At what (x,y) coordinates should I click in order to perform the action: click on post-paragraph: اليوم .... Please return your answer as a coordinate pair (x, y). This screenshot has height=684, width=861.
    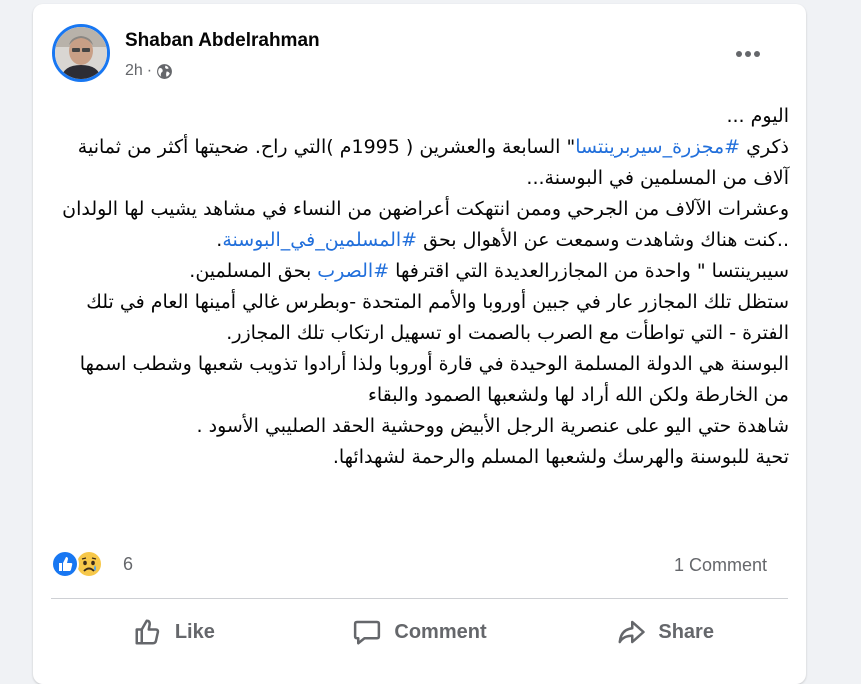
    Looking at the image, I should click on (421, 116).